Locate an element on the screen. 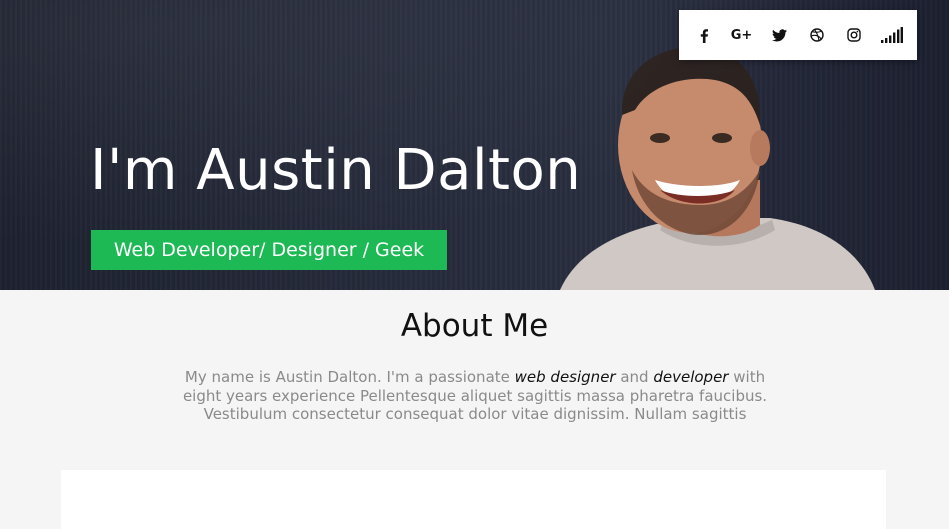 The width and height of the screenshot is (949, 529). about-text-part2: and is located at coordinates (634, 377).